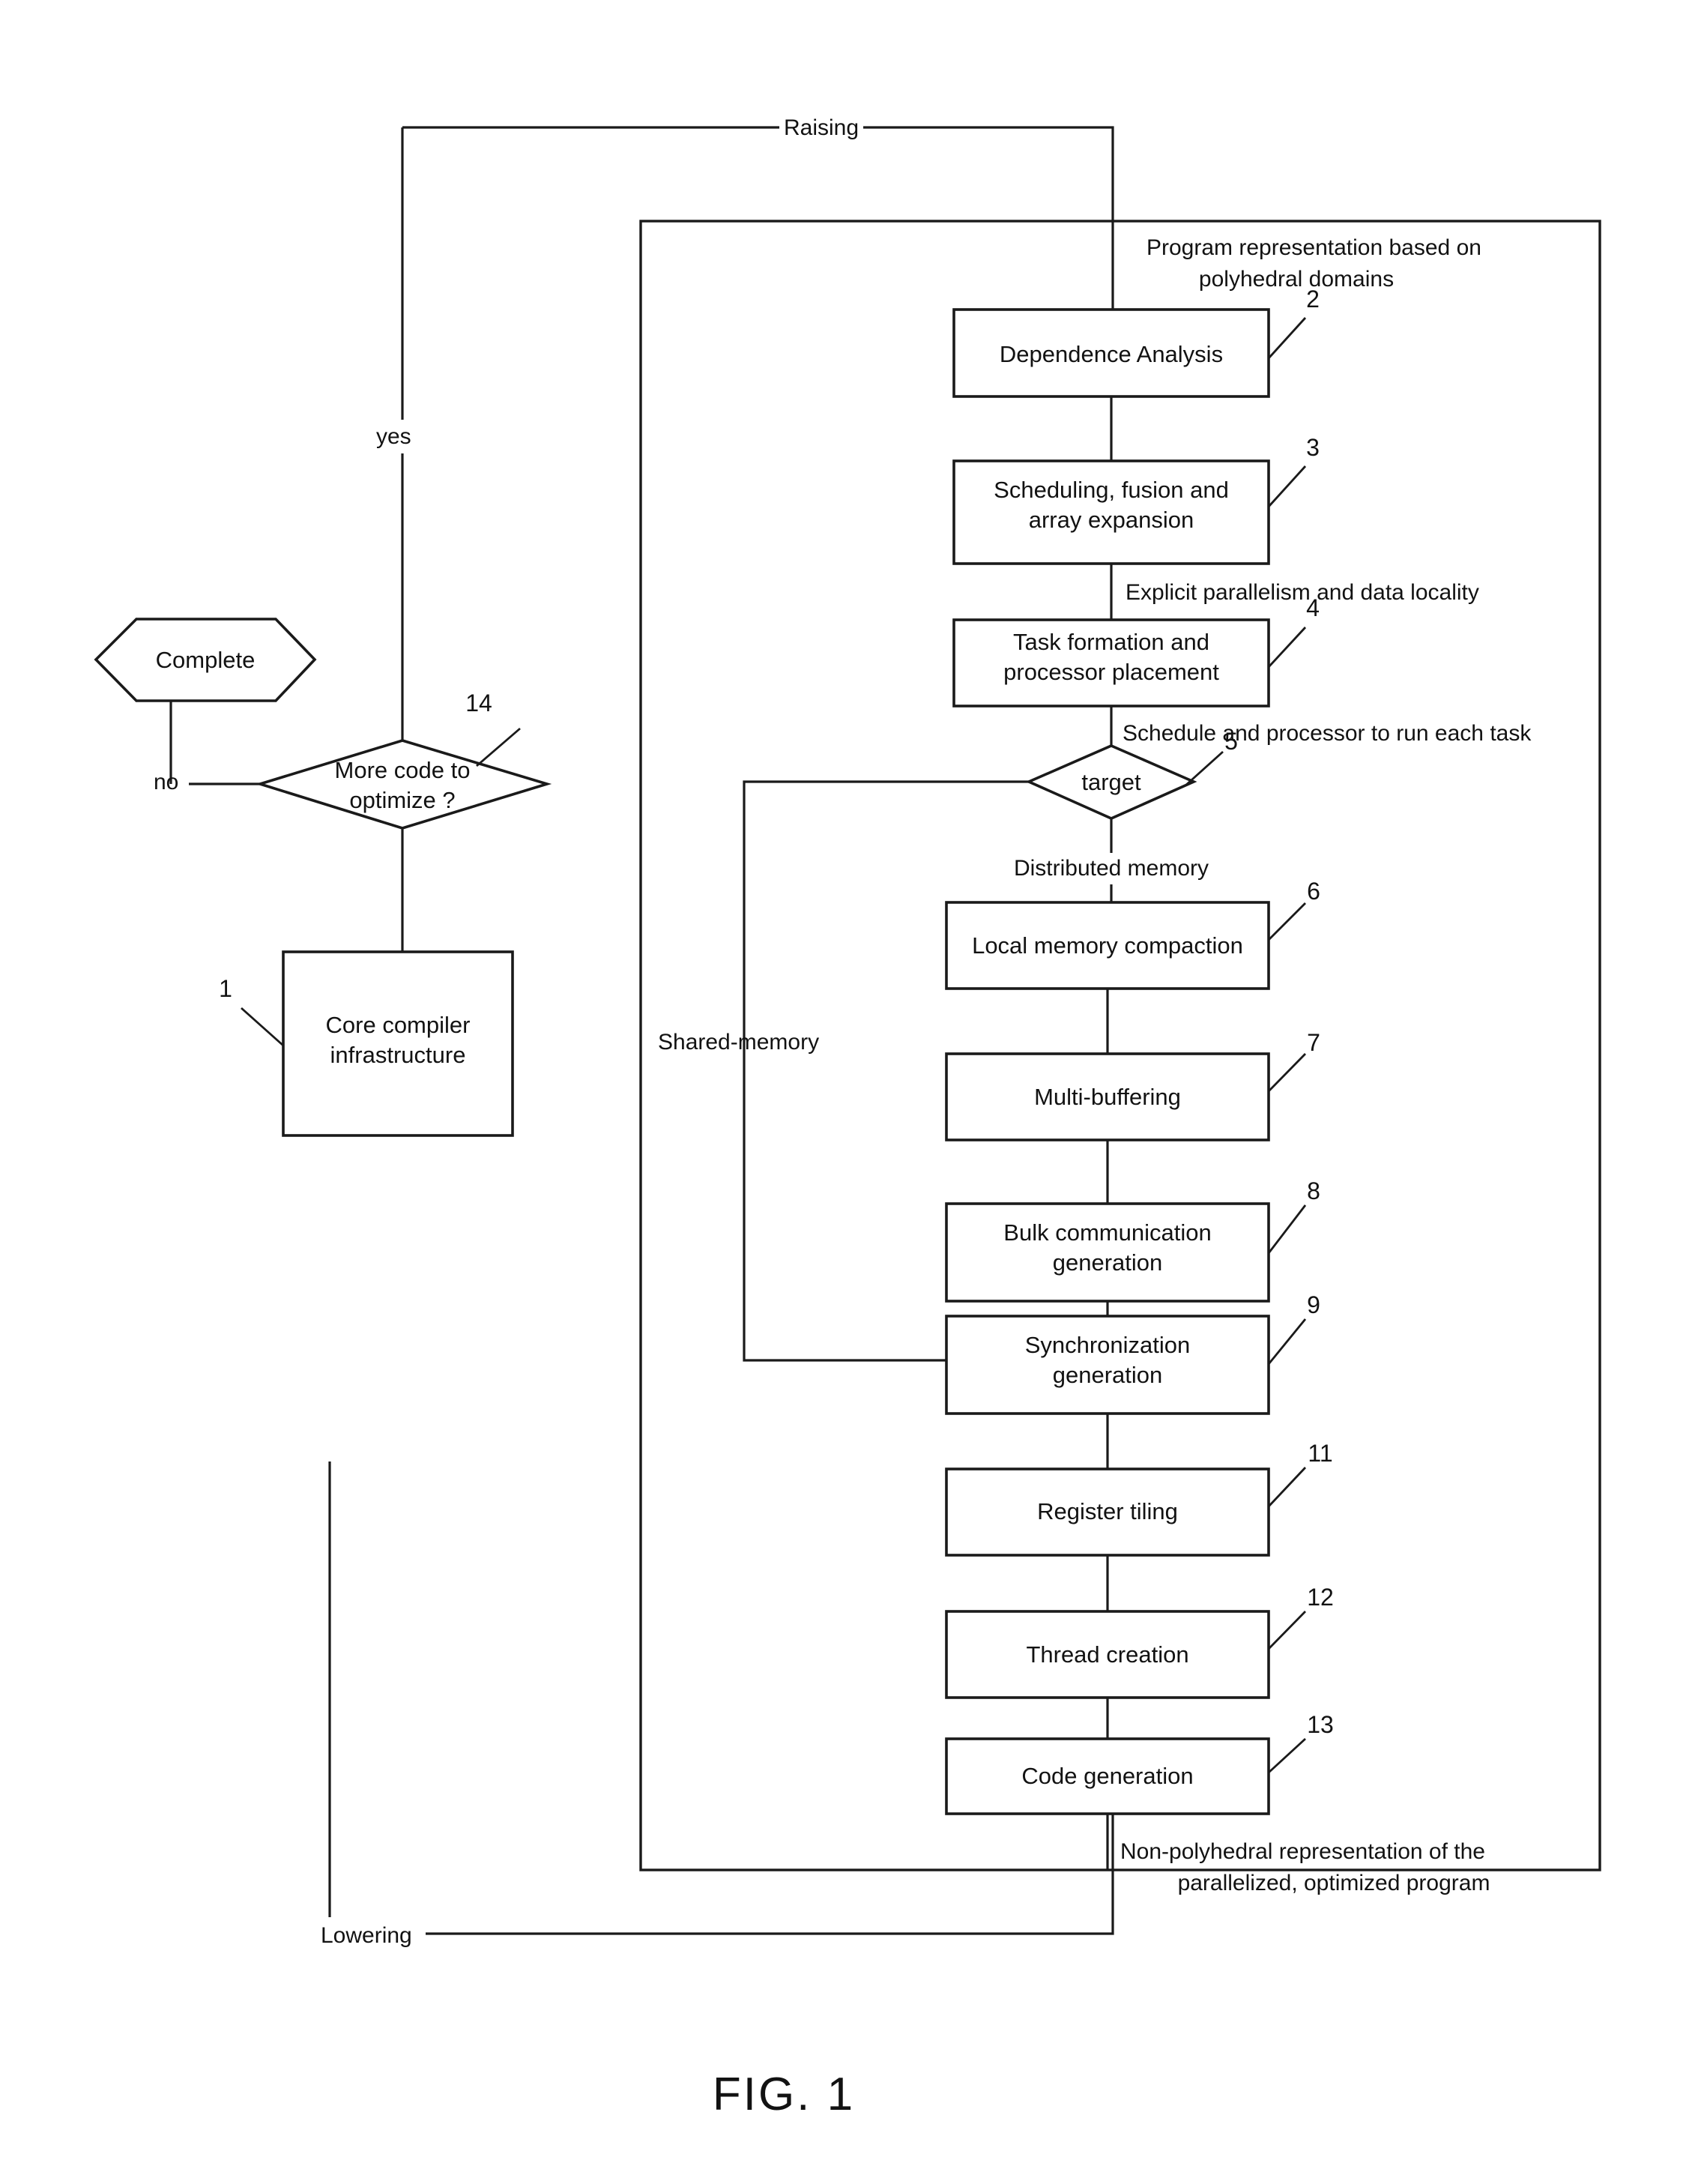 This screenshot has width=1707, height=2184. I want to click on ref-numeral-4: 4, so click(1313, 607).